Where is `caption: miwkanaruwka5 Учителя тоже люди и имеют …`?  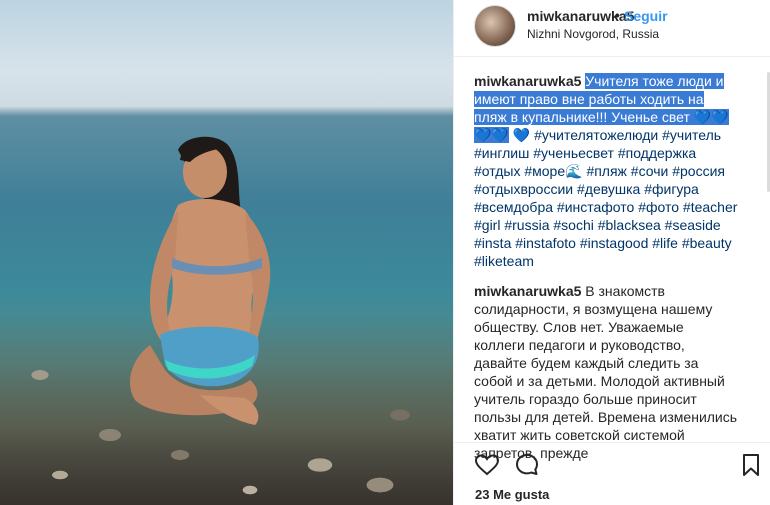 caption: miwkanaruwka5 Учителя тоже люди и имеют … is located at coordinates (606, 171).